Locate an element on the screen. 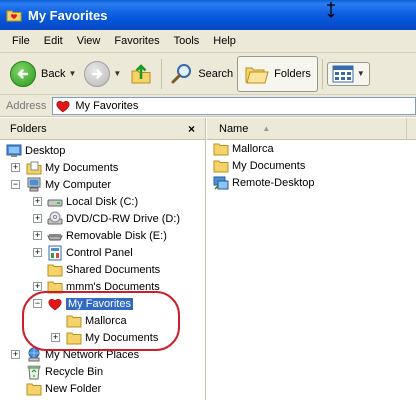 The image size is (416, 400). menu-edit: Edit is located at coordinates (54, 41).